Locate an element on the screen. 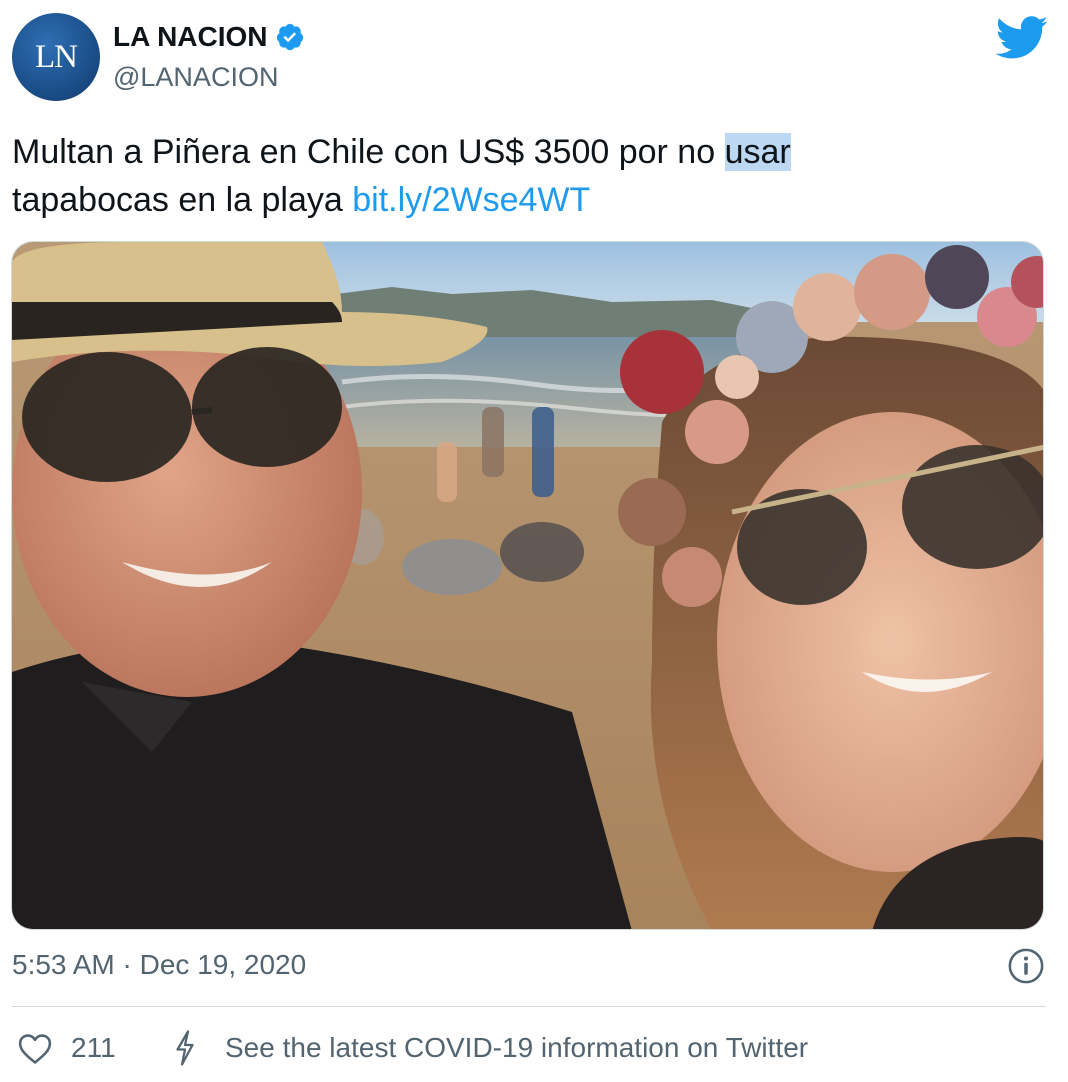 The image size is (1068, 1082). verified-badge-icon is located at coordinates (289, 37).